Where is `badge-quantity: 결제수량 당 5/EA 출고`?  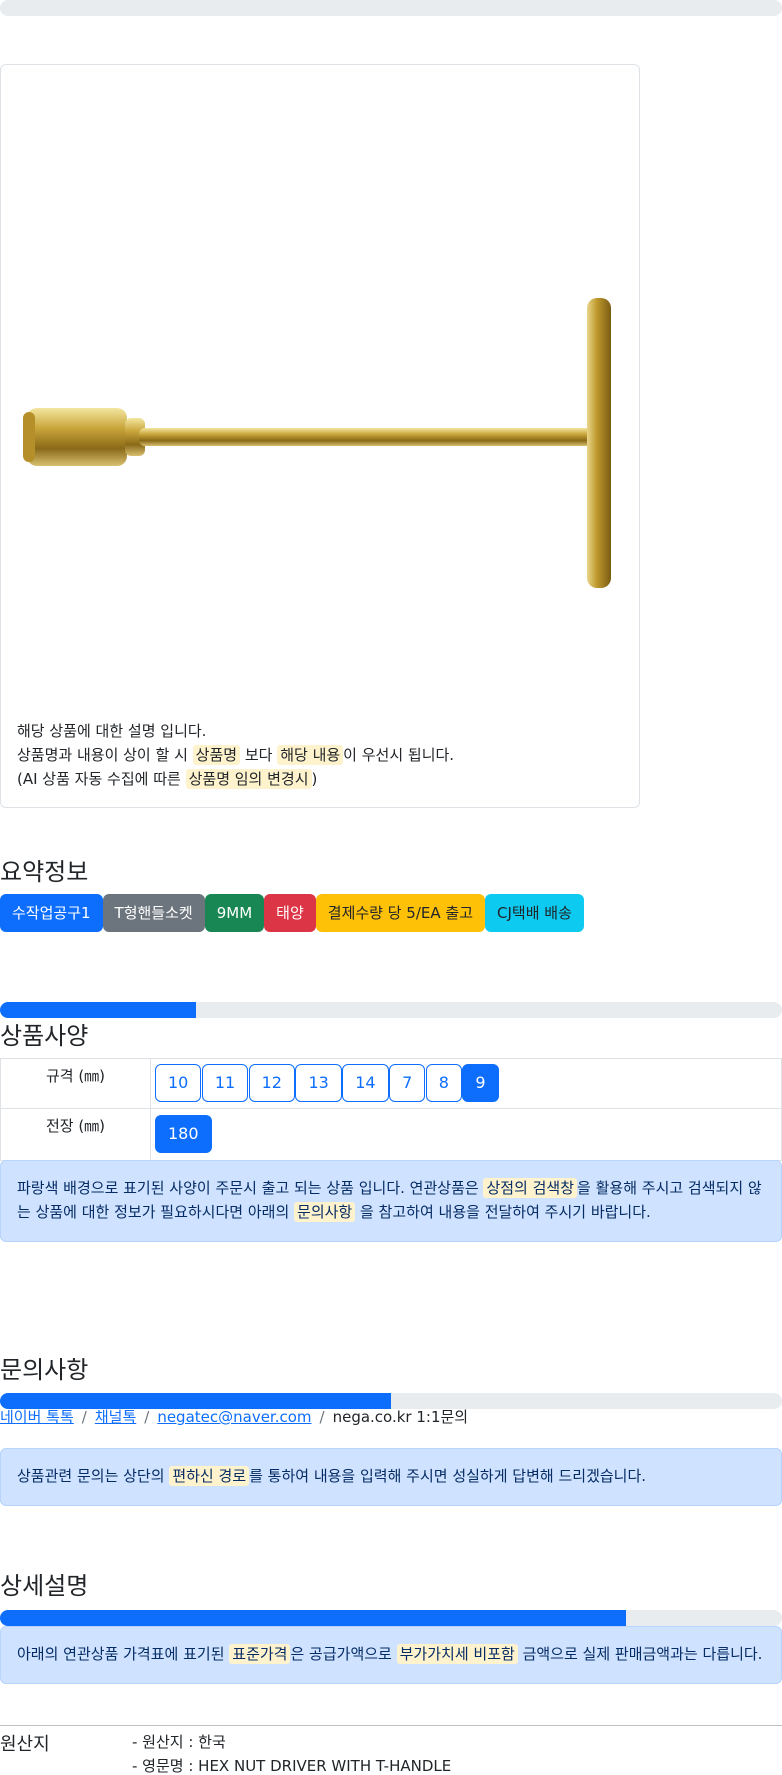
badge-quantity: 결제수량 당 5/EA 출고 is located at coordinates (400, 913).